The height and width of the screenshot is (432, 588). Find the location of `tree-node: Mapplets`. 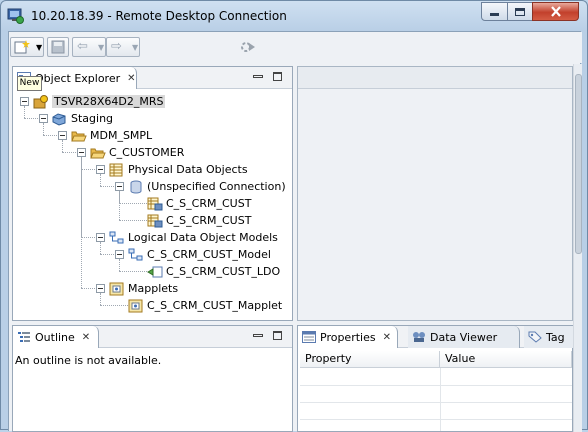

tree-node: Mapplets is located at coordinates (137, 288).